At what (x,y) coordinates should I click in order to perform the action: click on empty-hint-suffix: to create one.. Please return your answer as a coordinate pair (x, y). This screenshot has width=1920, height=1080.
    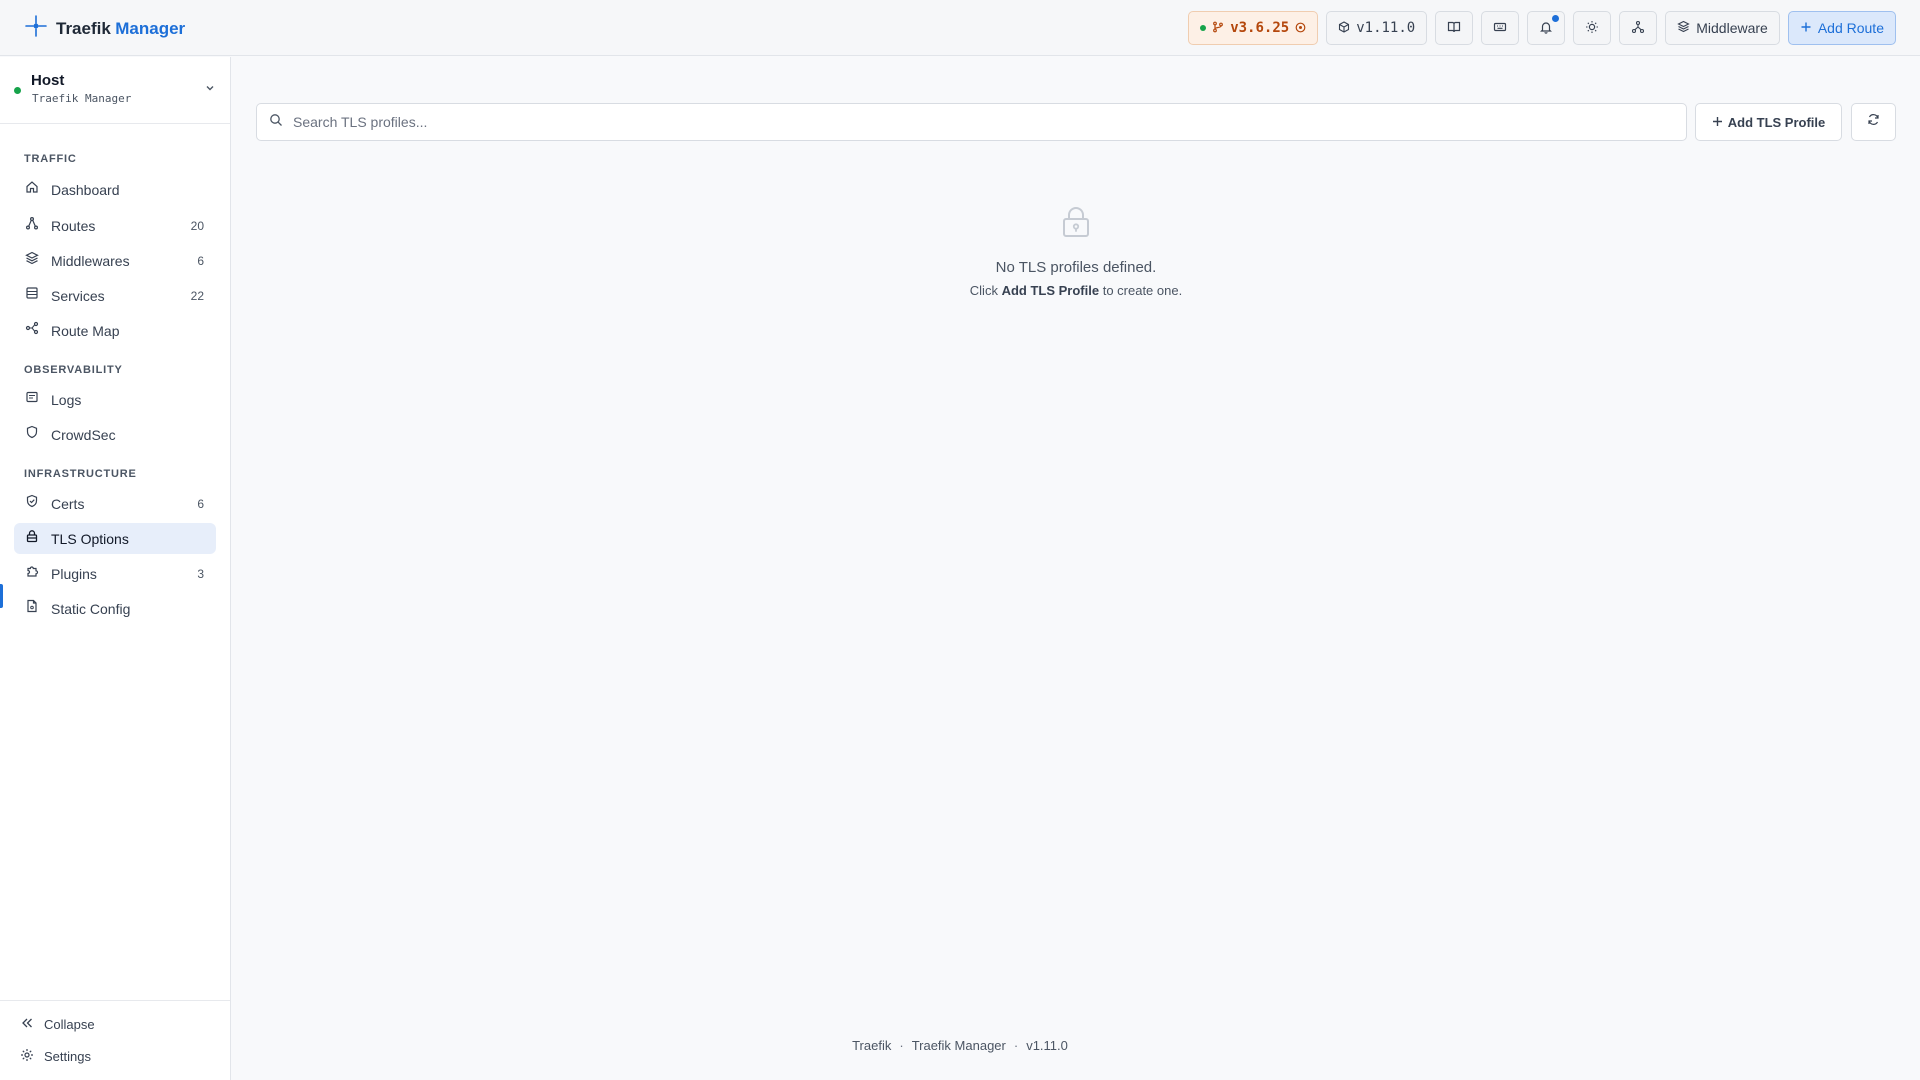
    Looking at the image, I should click on (1142, 290).